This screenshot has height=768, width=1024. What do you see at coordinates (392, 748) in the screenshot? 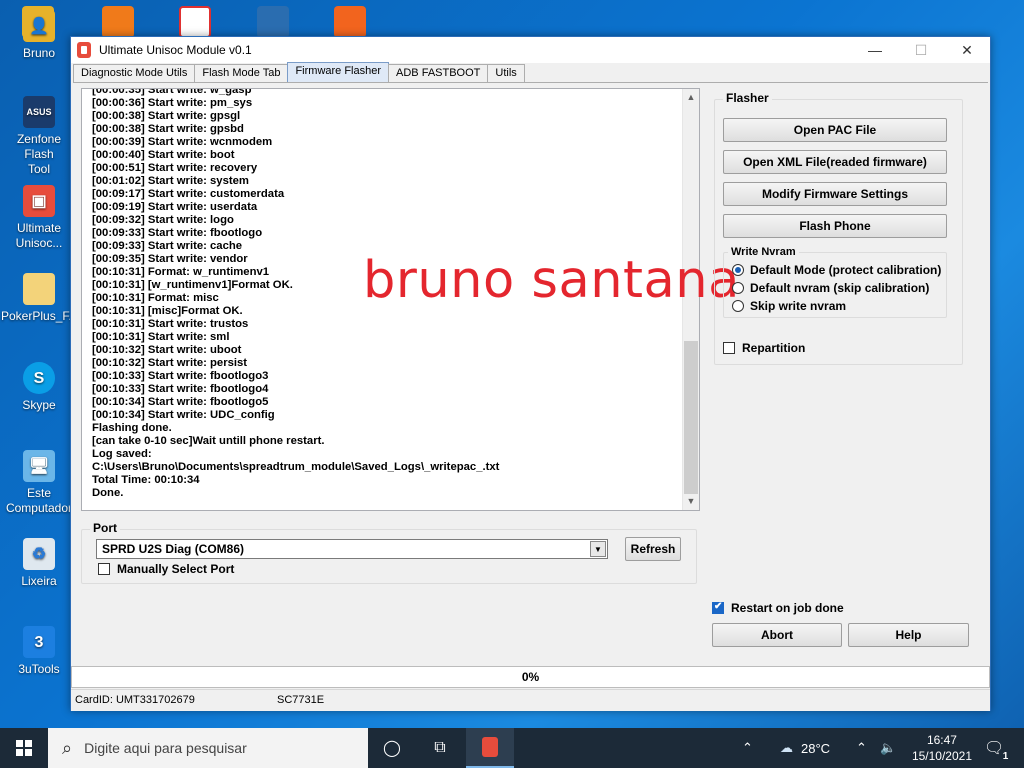
I see `cortana-icon: ◯` at bounding box center [392, 748].